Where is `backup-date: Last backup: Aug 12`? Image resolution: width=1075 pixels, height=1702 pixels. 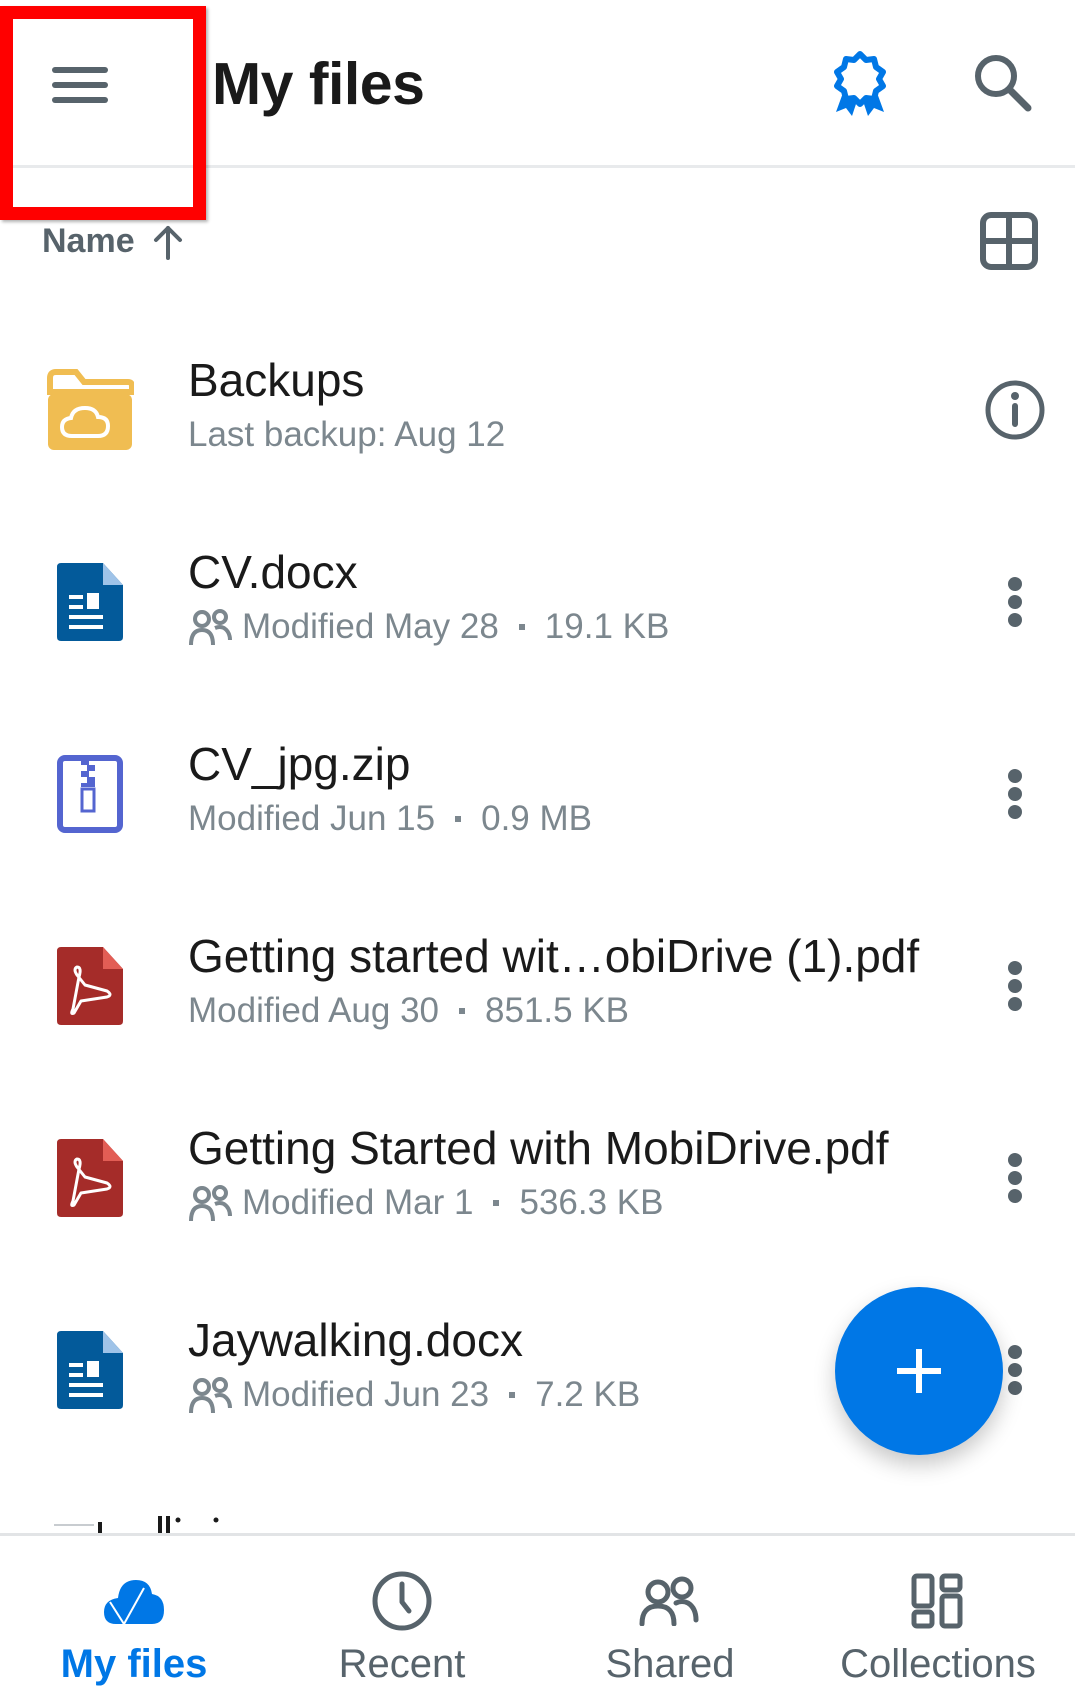 backup-date: Last backup: Aug 12 is located at coordinates (347, 434).